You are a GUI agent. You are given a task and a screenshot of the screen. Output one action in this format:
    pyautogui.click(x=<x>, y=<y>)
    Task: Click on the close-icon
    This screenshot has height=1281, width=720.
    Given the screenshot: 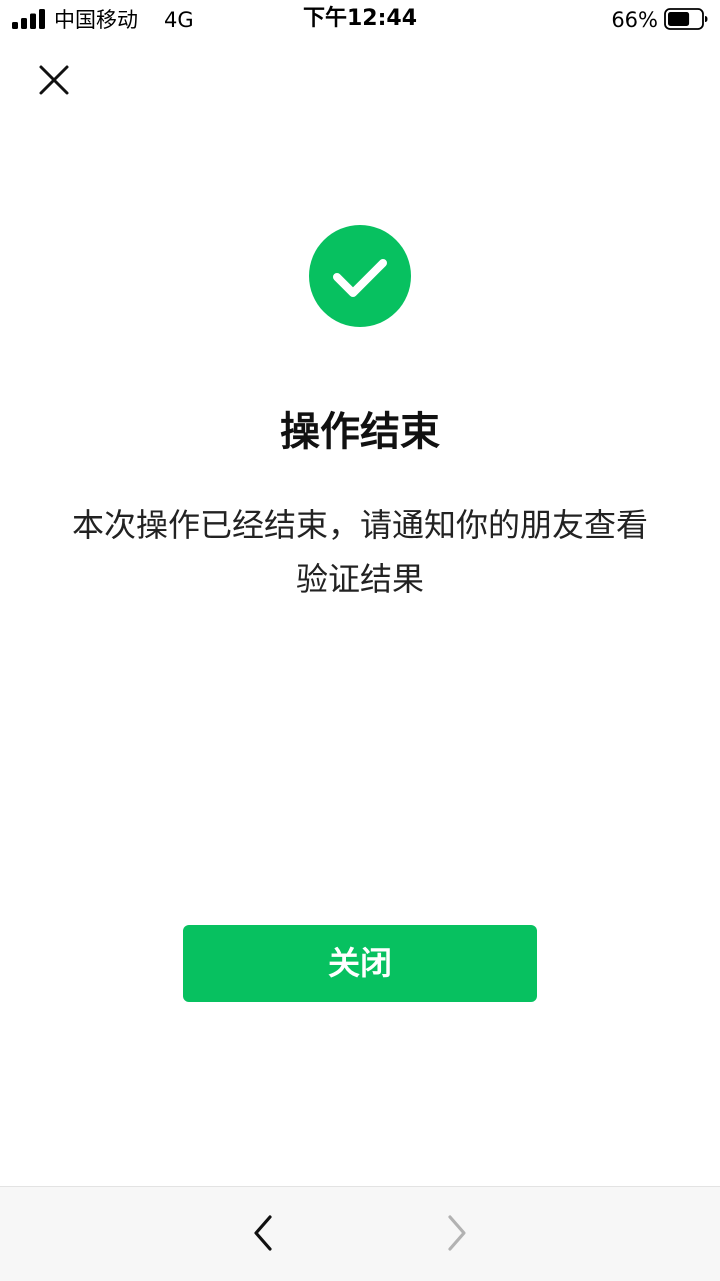 What is the action you would take?
    pyautogui.click(x=54, y=80)
    